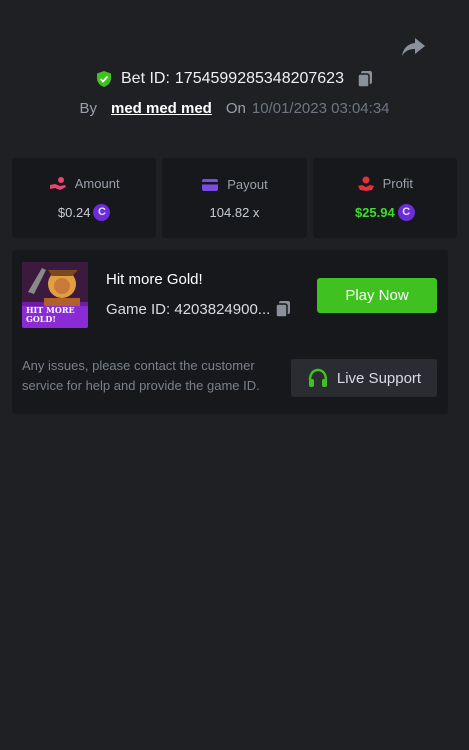 The image size is (469, 750). Describe the element at coordinates (384, 198) in the screenshot. I see `profit-card: Profit $25.94 C` at that location.